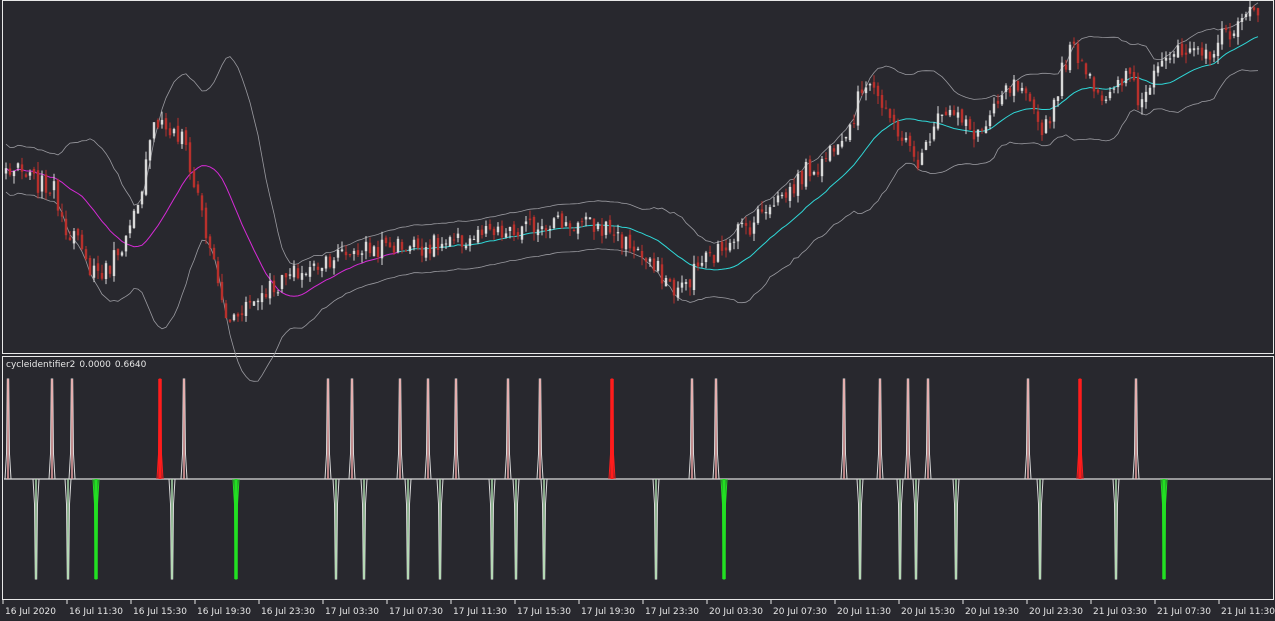  What do you see at coordinates (1164, 529) in the screenshot?
I see `cycle-trough-major` at bounding box center [1164, 529].